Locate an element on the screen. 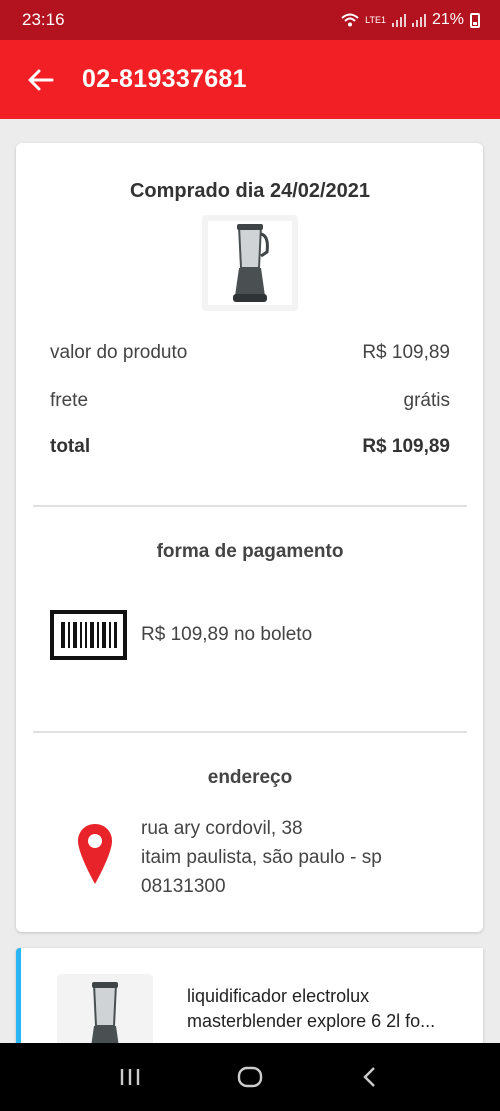 This screenshot has width=500, height=1111. total-row: total R$ 109,89 is located at coordinates (250, 447).